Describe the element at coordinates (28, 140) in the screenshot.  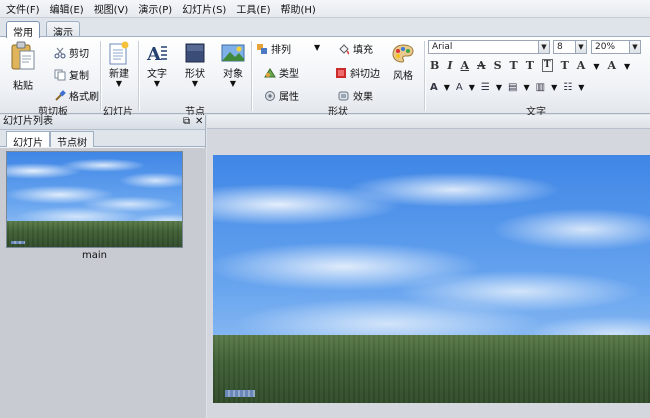
I see `tab-slides: 幻灯片` at that location.